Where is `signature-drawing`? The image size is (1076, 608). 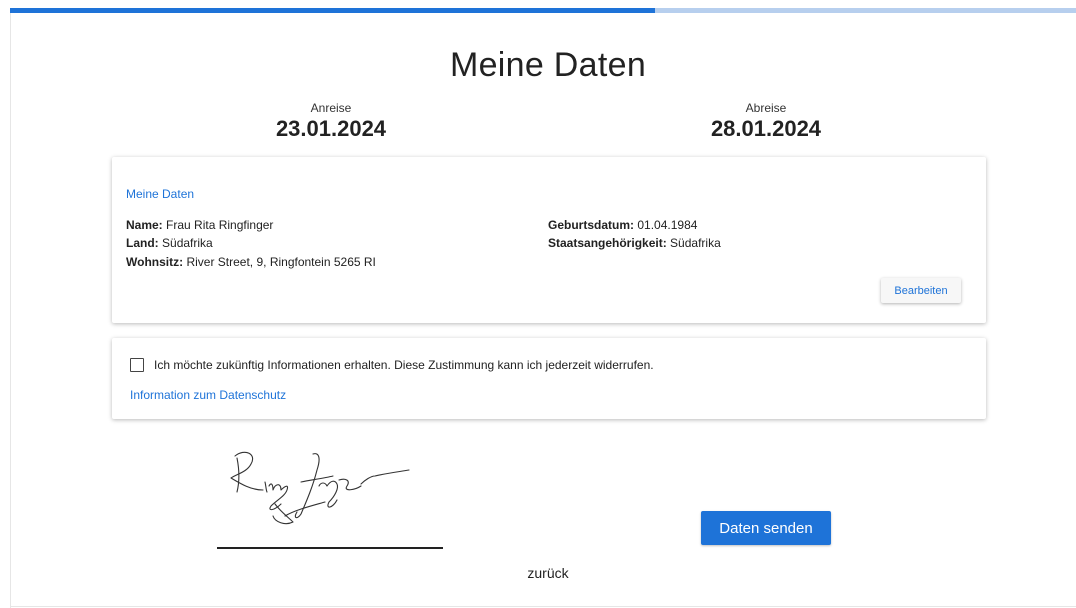 signature-drawing is located at coordinates (320, 488).